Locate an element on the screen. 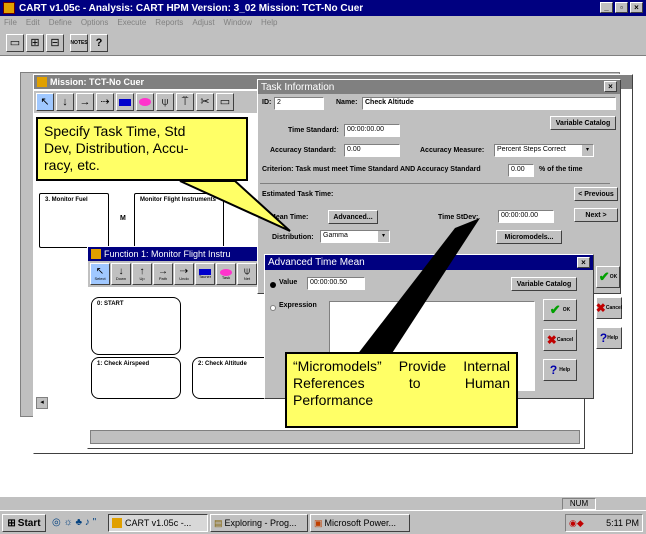 Image resolution: width=646 pixels, height=534 pixels. cart-app-icon is located at coordinates (117, 523).